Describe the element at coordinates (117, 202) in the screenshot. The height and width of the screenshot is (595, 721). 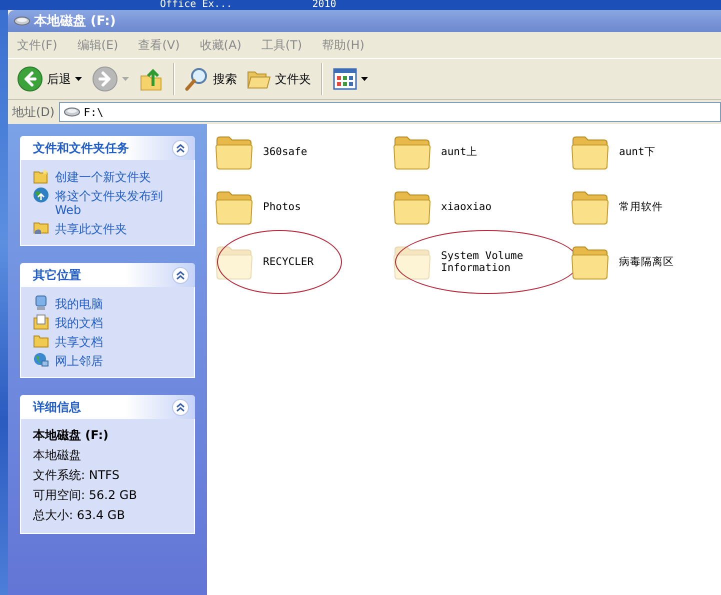
I see `task-link: 将这个文件夹发布到 Web` at that location.